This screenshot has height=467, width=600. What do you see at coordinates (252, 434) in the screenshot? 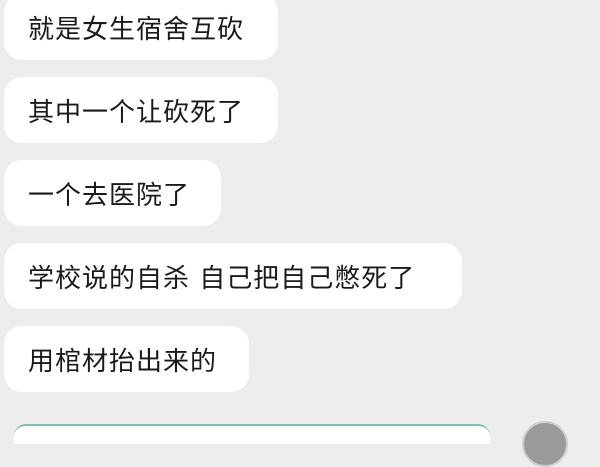
I see `partial-message-bubble` at bounding box center [252, 434].